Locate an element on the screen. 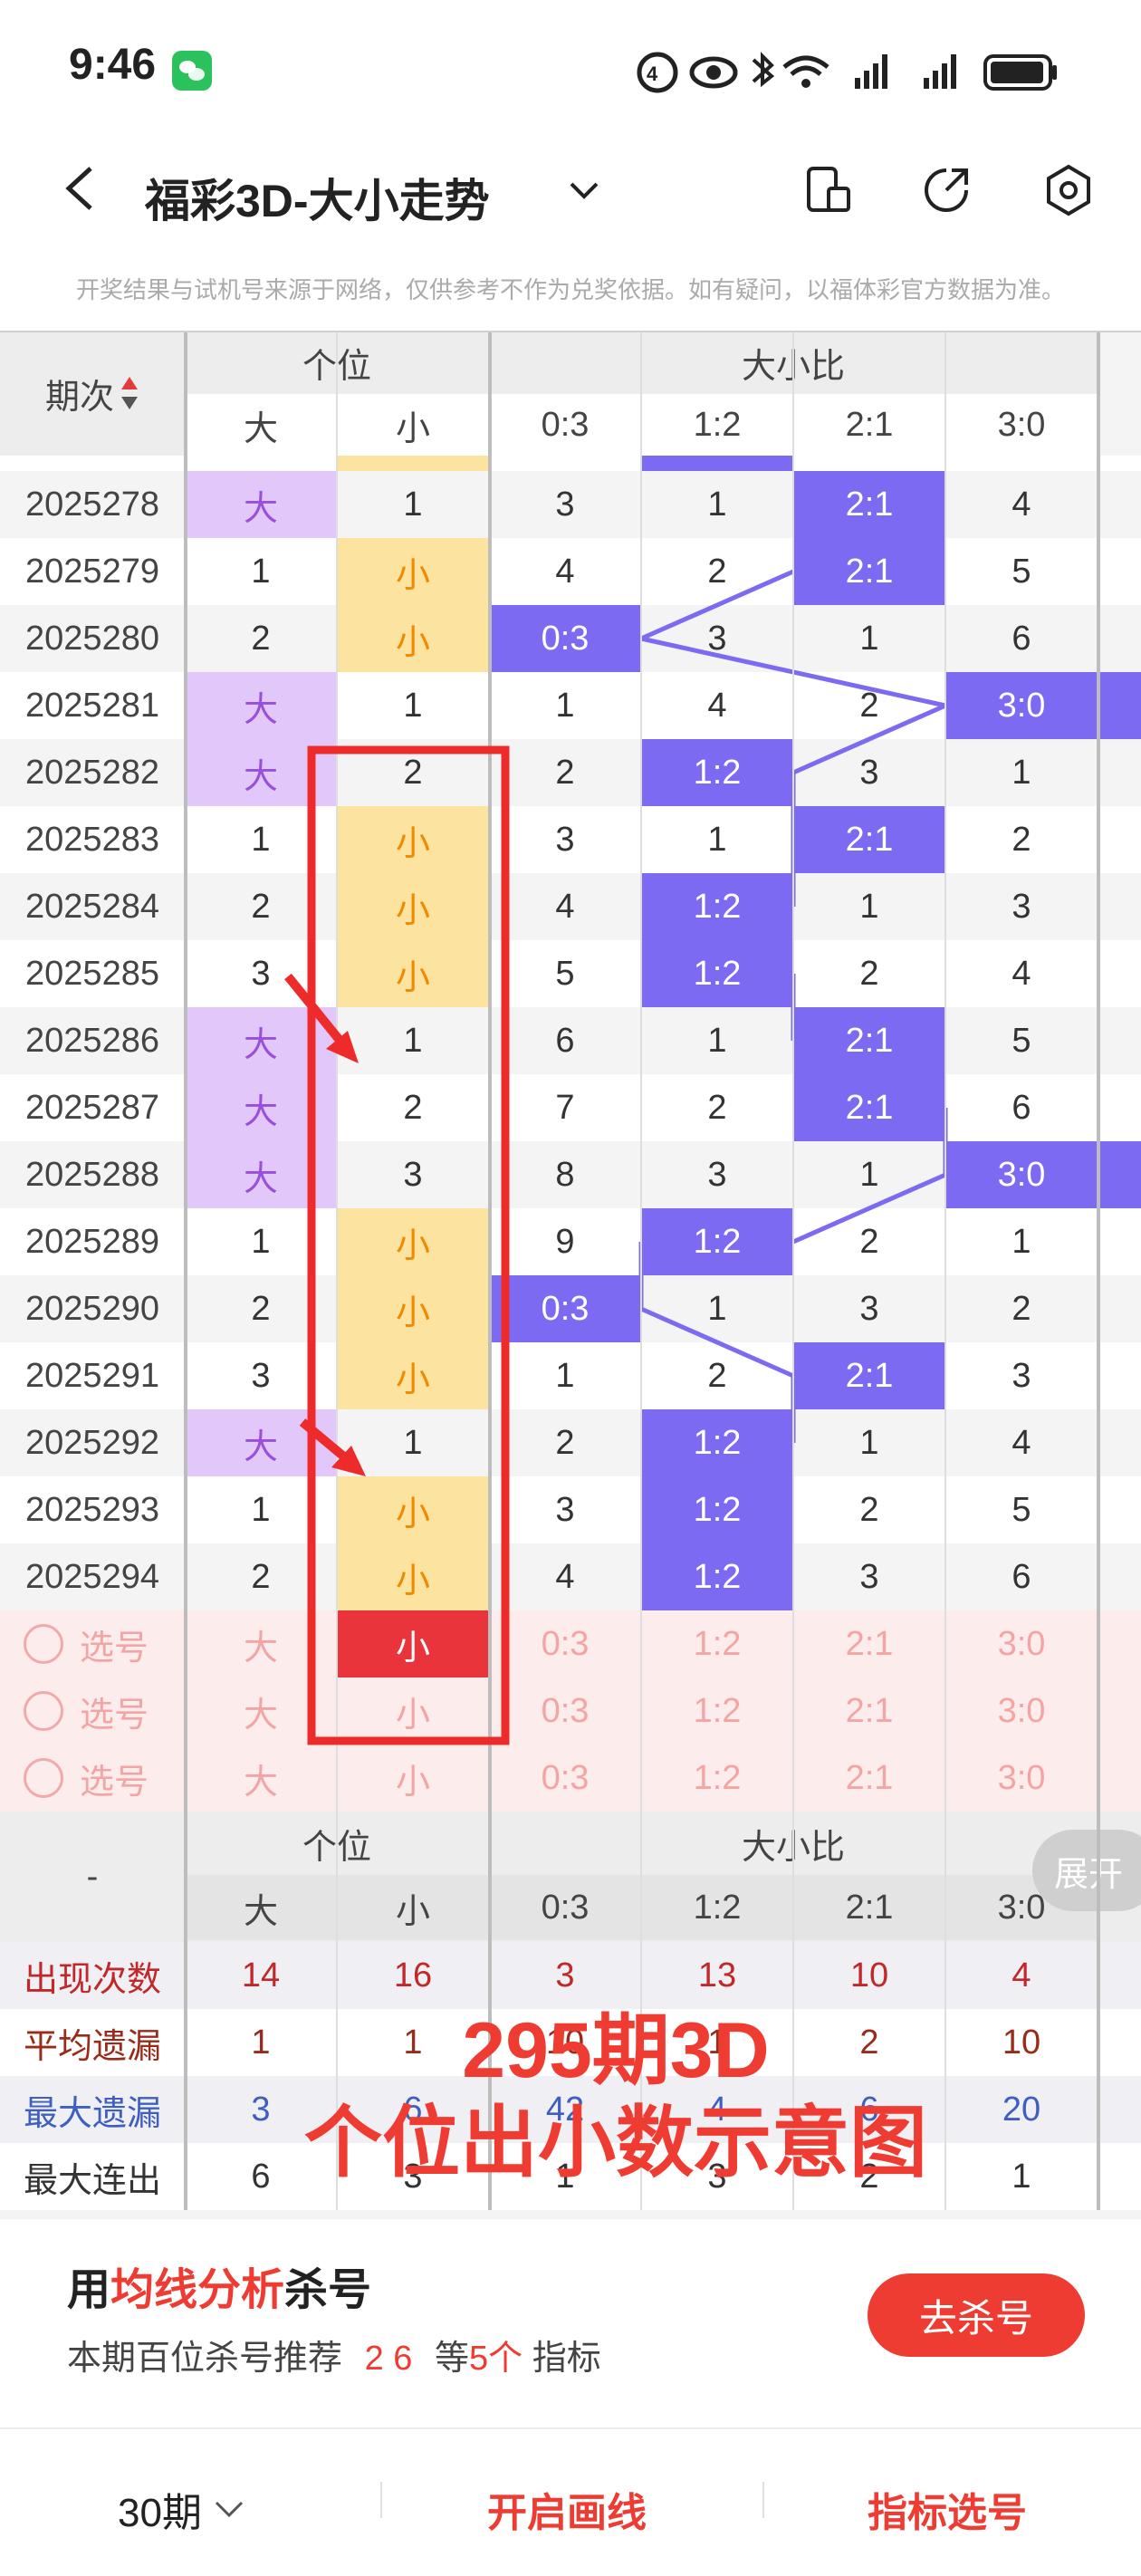  period-cell: 2025294 is located at coordinates (92, 1576).